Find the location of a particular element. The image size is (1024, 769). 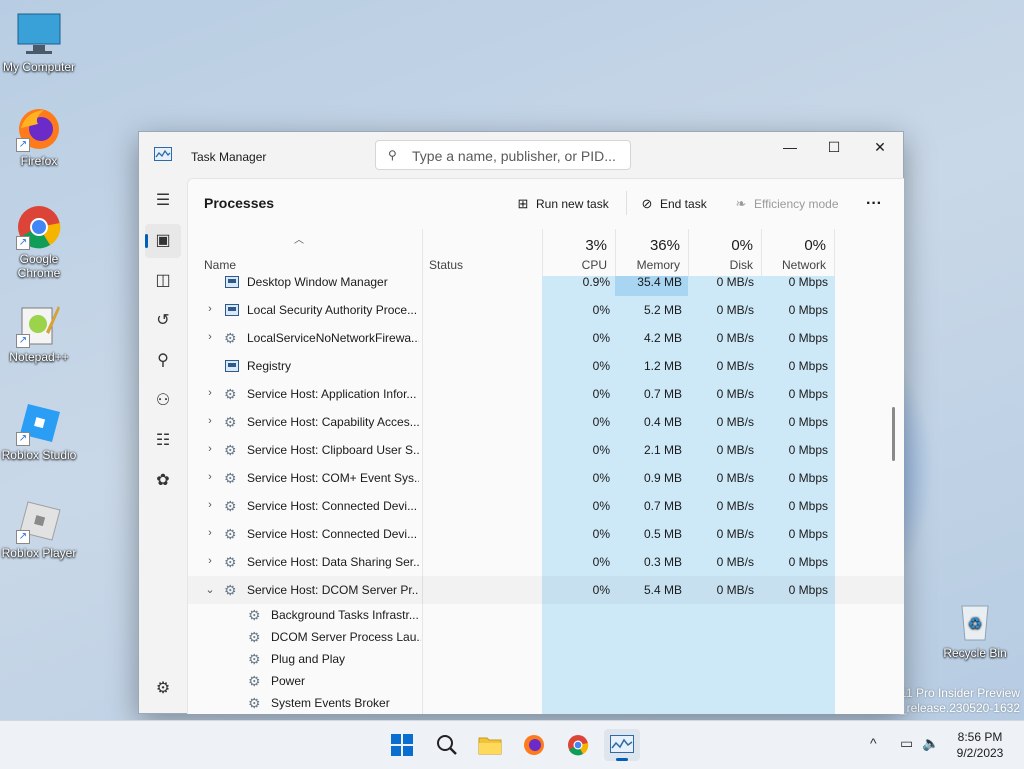

maximize-button: ☐ is located at coordinates (834, 147).